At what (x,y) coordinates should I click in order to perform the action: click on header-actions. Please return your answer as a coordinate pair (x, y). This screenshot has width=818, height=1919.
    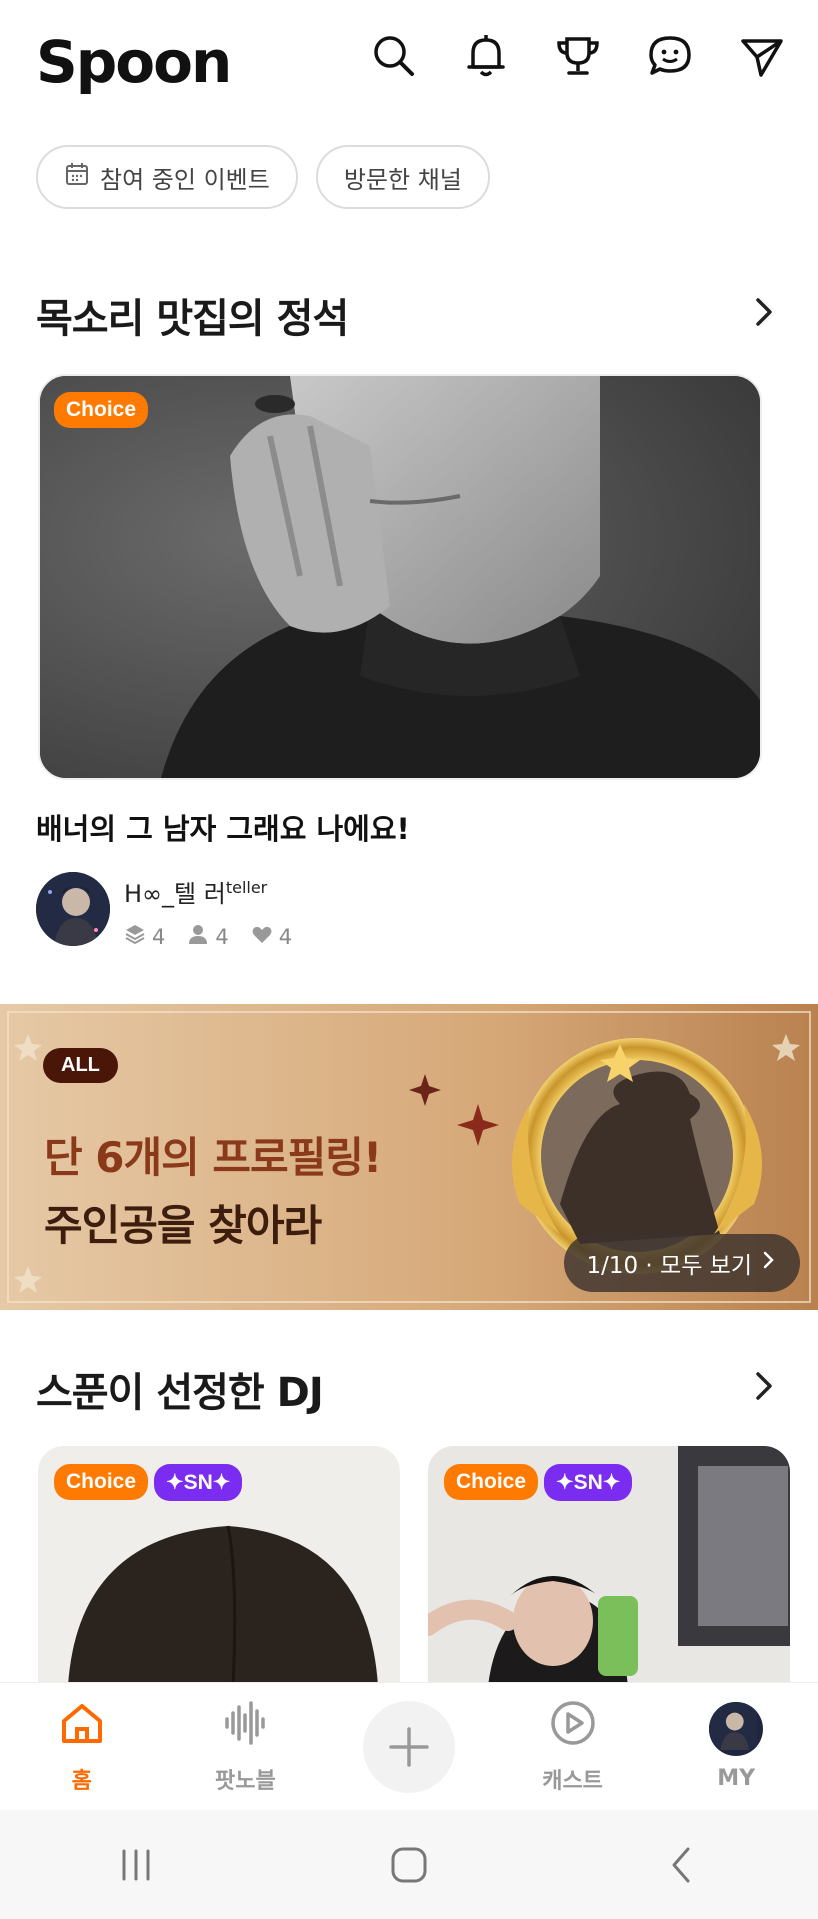
    Looking at the image, I should click on (578, 56).